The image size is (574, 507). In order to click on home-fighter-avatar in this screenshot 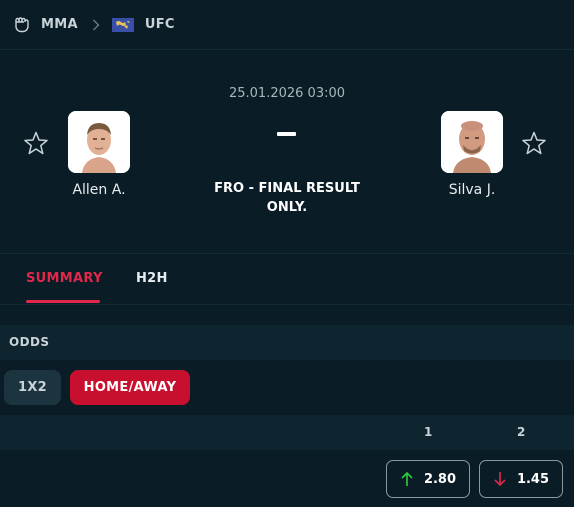, I will do `click(99, 142)`.